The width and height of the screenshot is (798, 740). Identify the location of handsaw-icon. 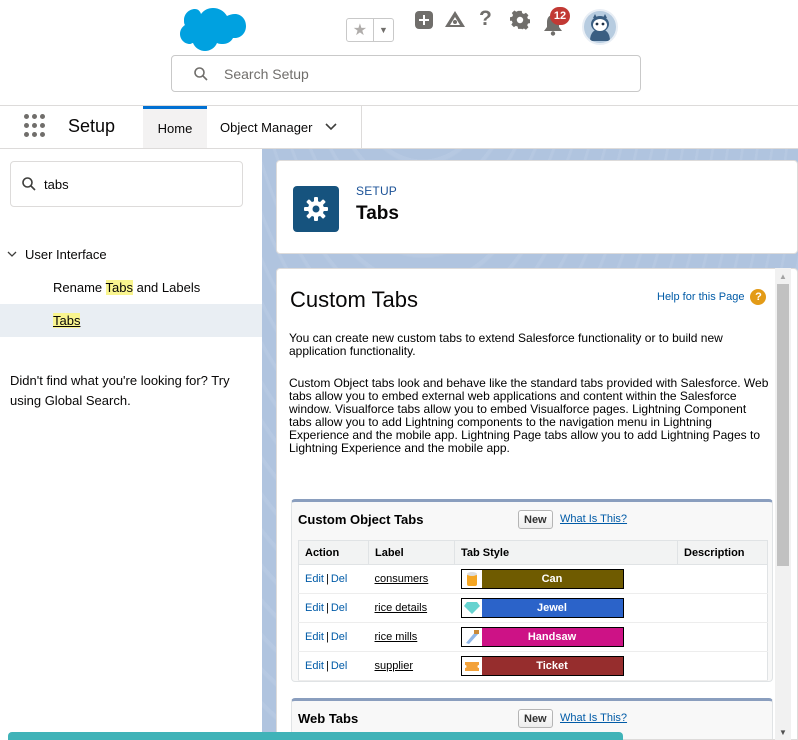
(471, 637).